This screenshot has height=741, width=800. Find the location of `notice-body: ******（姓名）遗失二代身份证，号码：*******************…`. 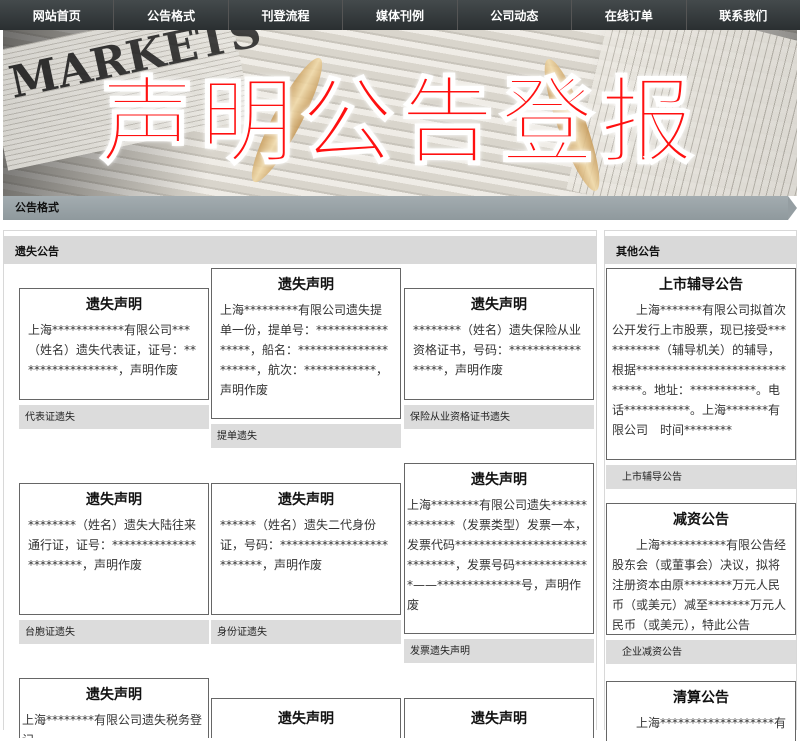

notice-body: ******（姓名）遗失二代身份证，号码：*******************… is located at coordinates (304, 545).